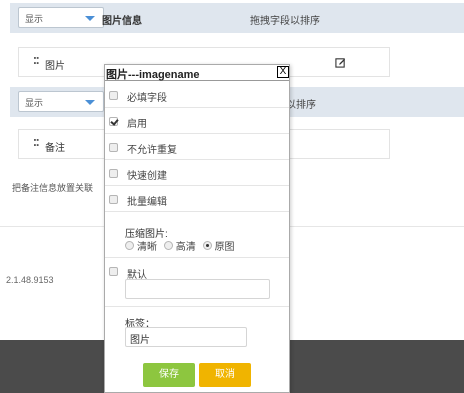  Describe the element at coordinates (207, 245) in the screenshot. I see `radio-original` at that location.